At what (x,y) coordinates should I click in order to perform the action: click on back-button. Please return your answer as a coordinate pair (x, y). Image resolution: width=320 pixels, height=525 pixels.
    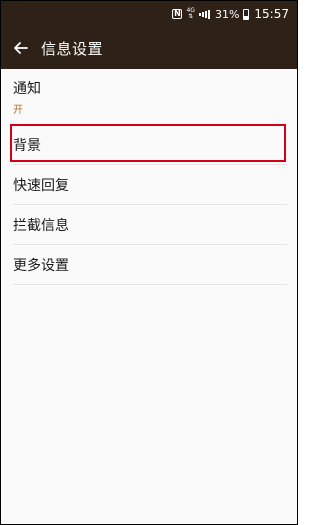
    Looking at the image, I should click on (21, 48).